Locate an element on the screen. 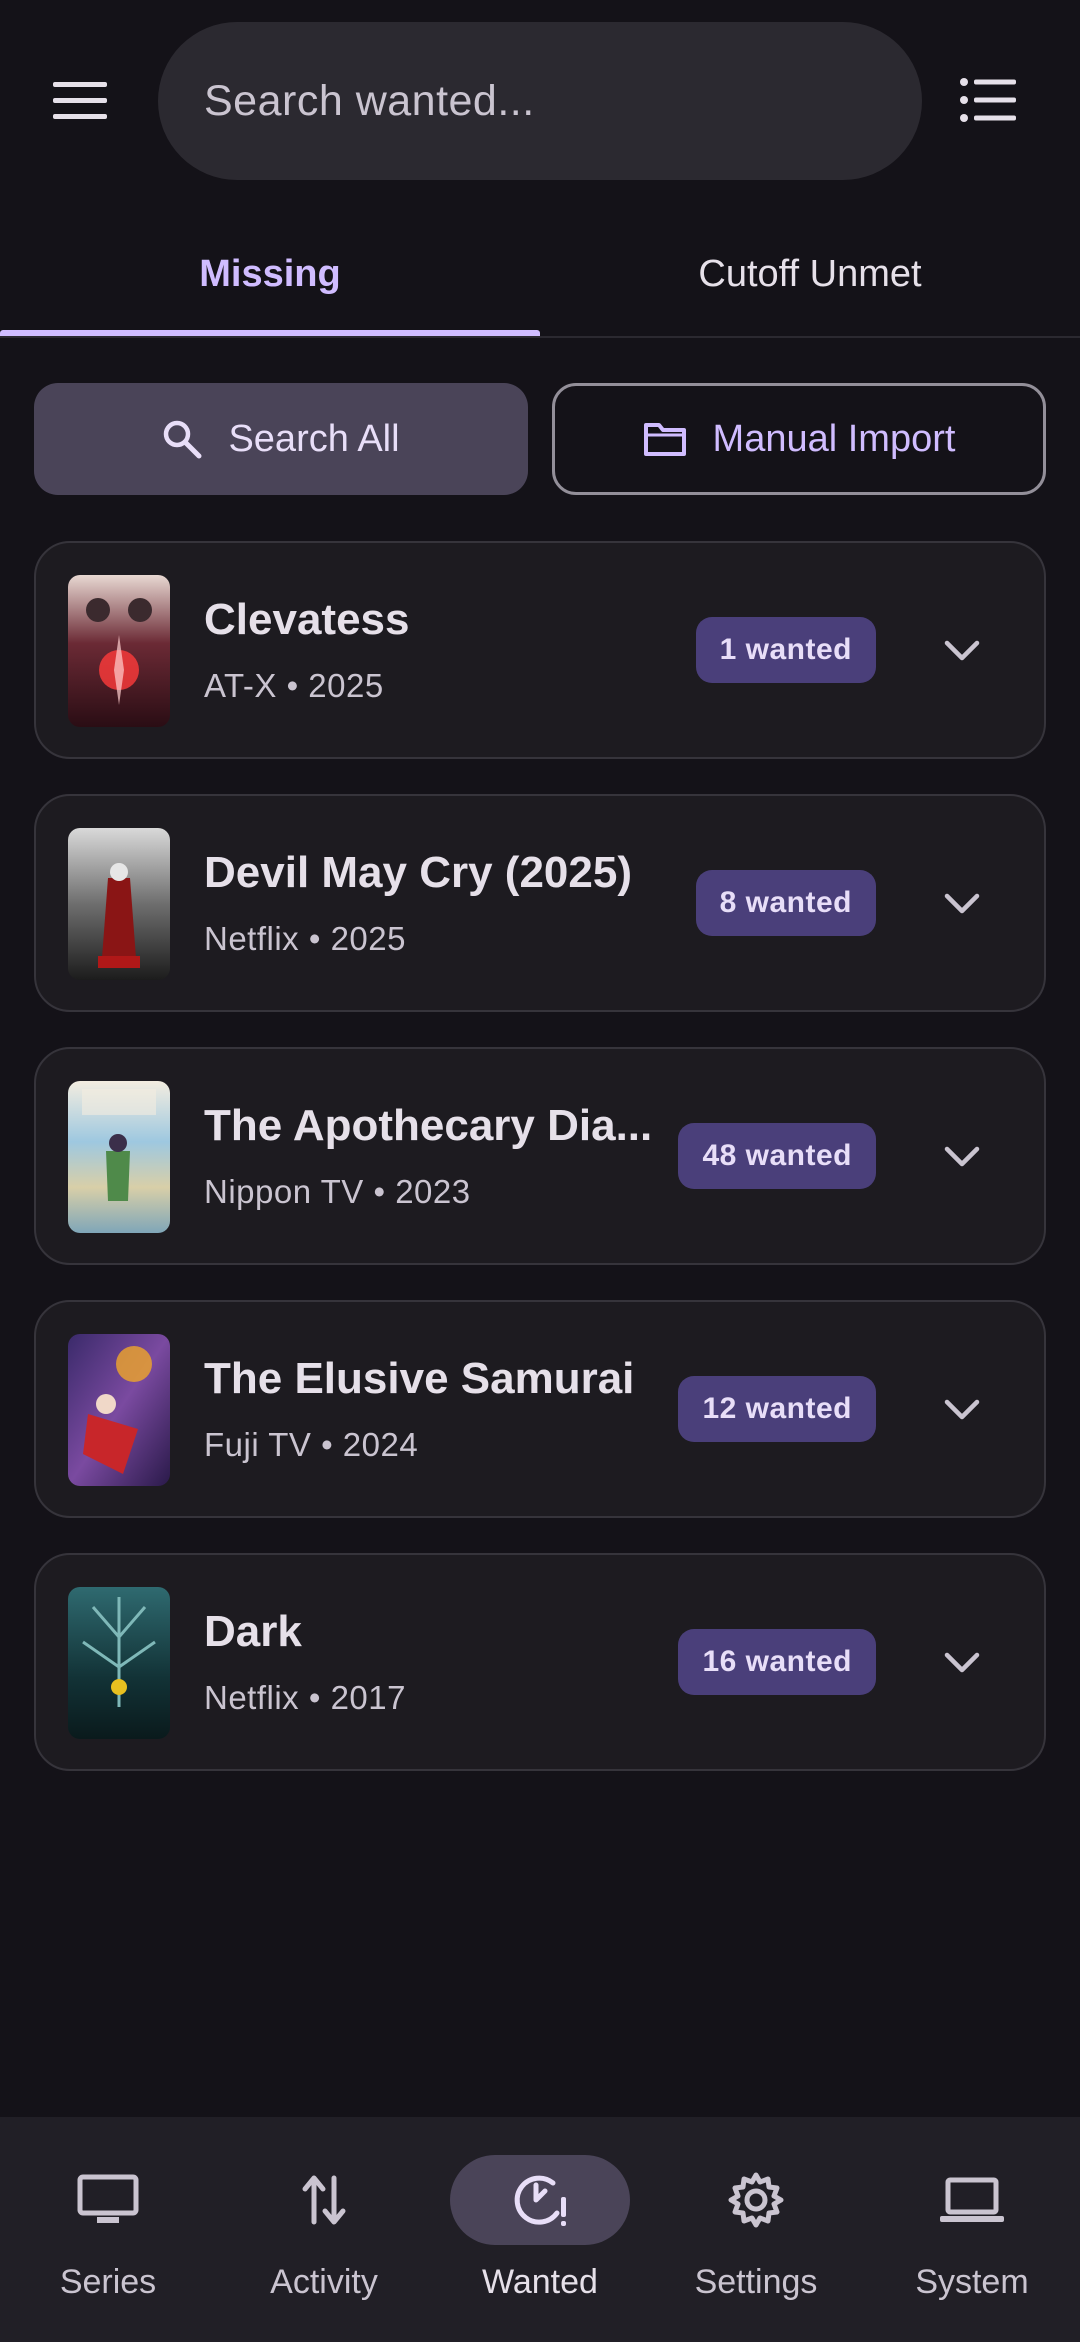 Image resolution: width=1080 pixels, height=2342 pixels. folder-icon is located at coordinates (664, 439).